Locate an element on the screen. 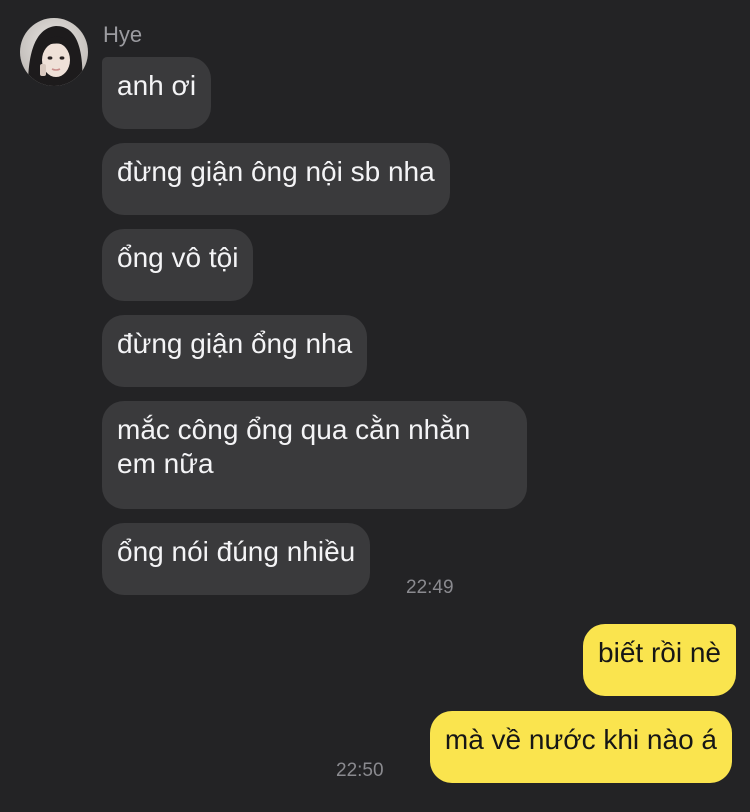 This screenshot has width=750, height=812. outgoing-message-bubble: biết rồi nè is located at coordinates (659, 660).